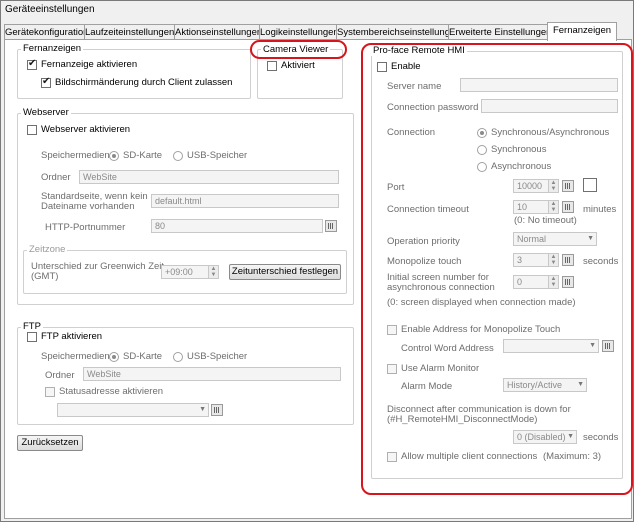  Describe the element at coordinates (601, 437) in the screenshot. I see `disconnect-unit: seconds` at that location.